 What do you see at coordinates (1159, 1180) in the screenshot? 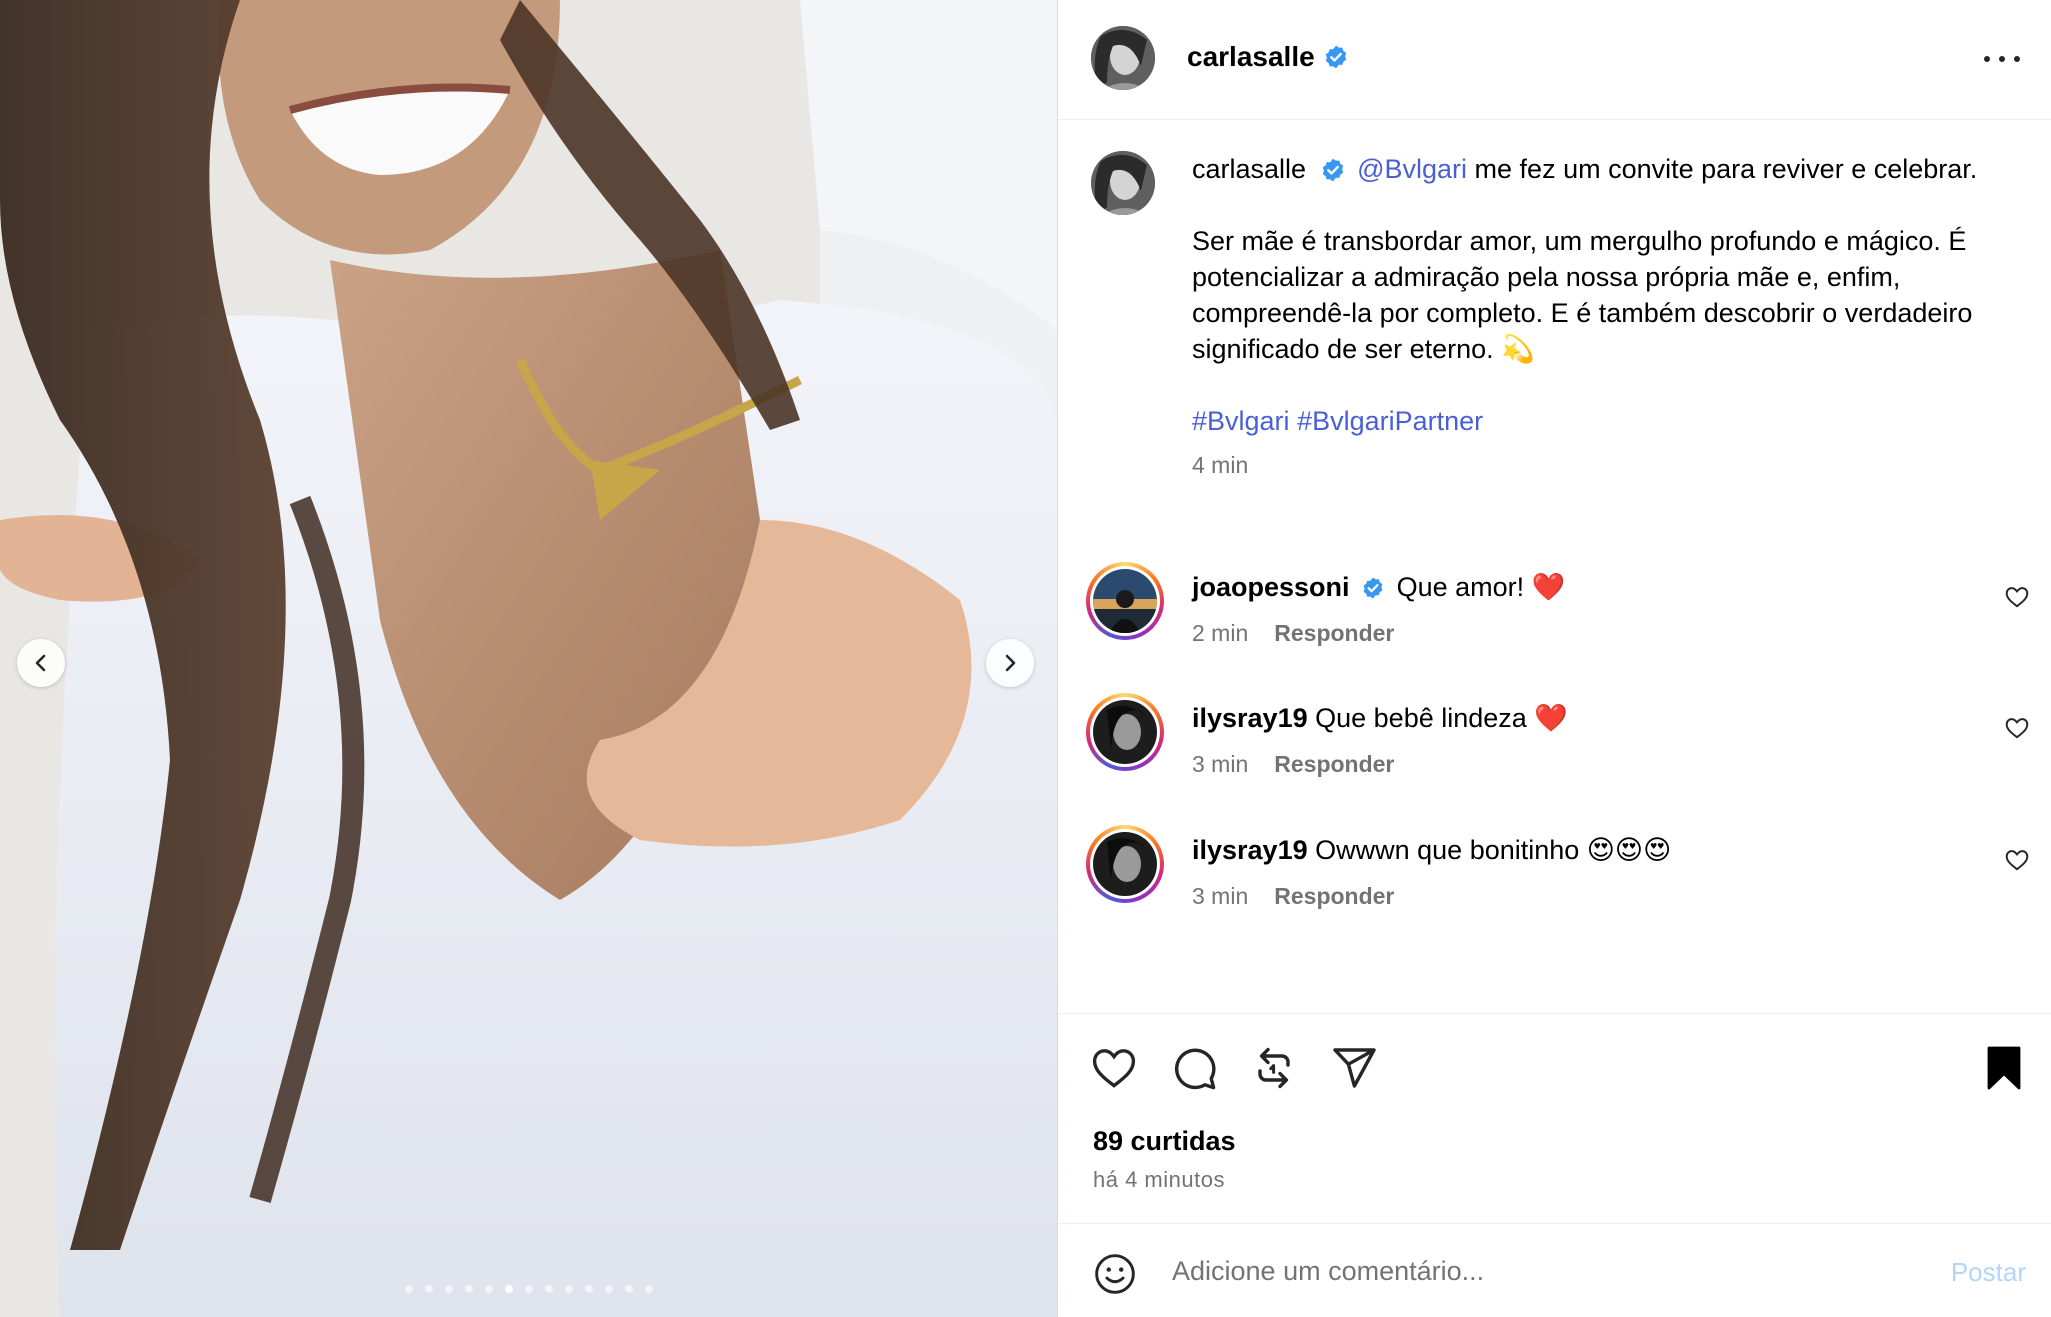
I see `post-timestamp: há 4 minutos` at bounding box center [1159, 1180].